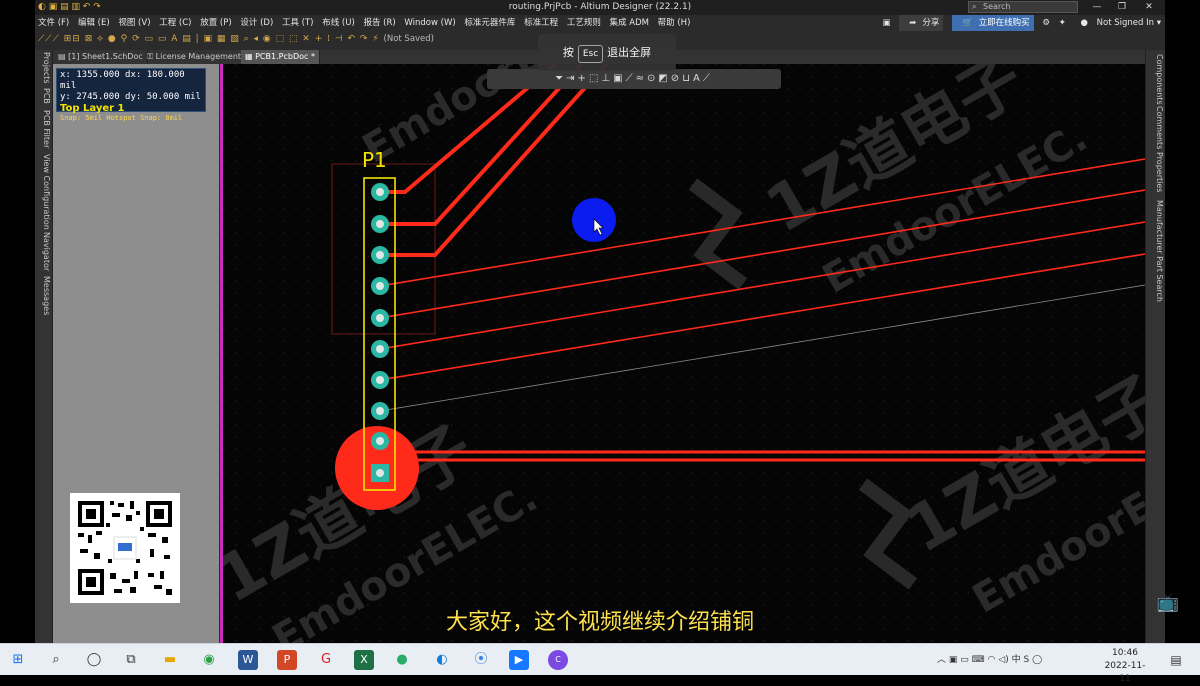 Image resolution: width=1200 pixels, height=686 pixels. What do you see at coordinates (18, 660) in the screenshot?
I see `start-icon: ⊞` at bounding box center [18, 660].